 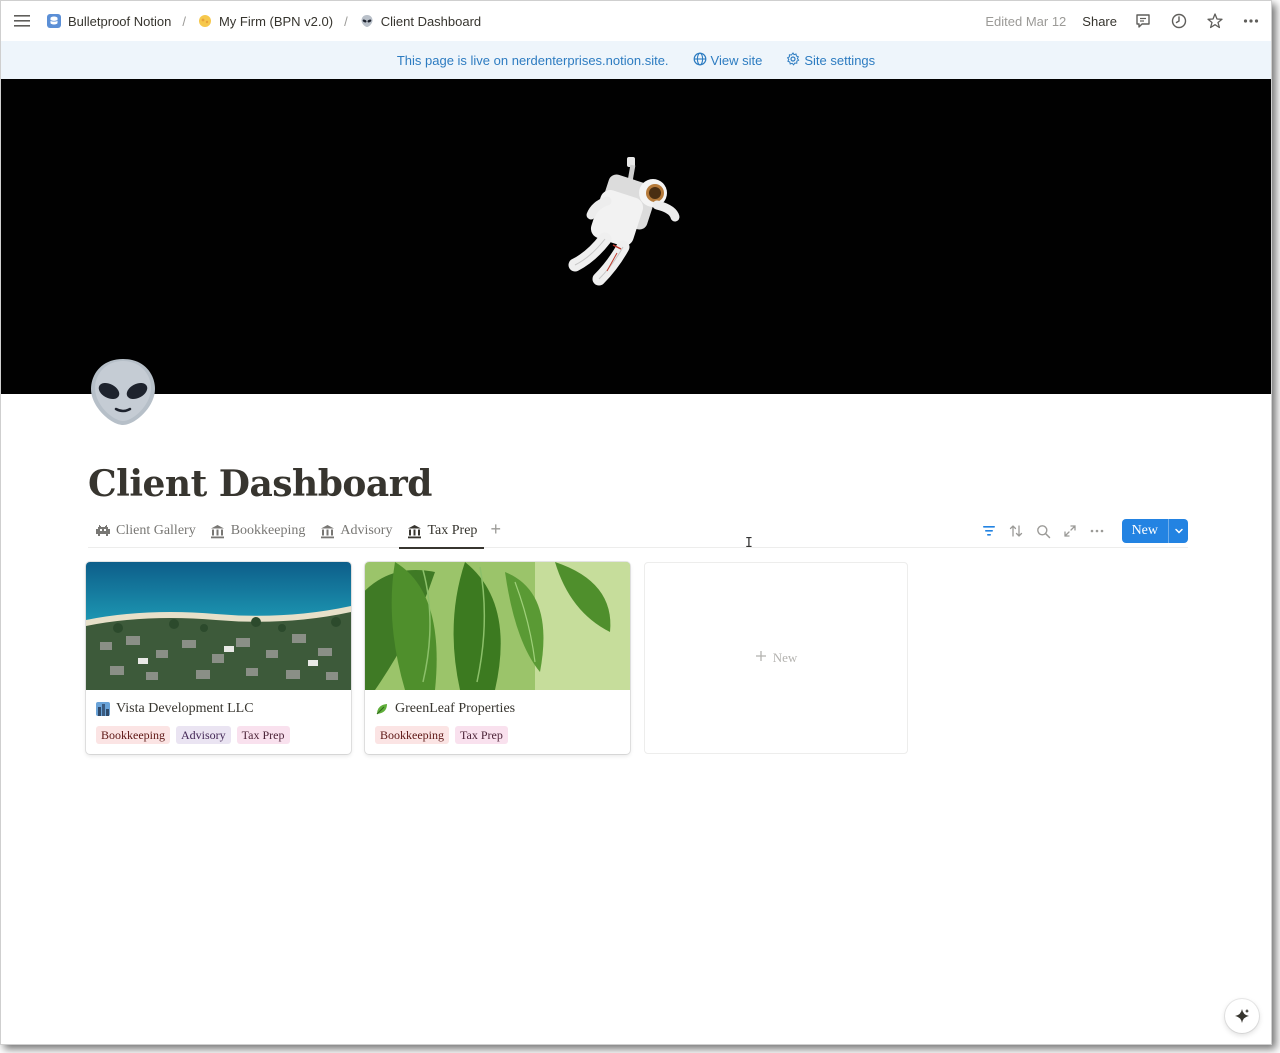 I want to click on site-settings-link: Site settings, so click(x=831, y=60).